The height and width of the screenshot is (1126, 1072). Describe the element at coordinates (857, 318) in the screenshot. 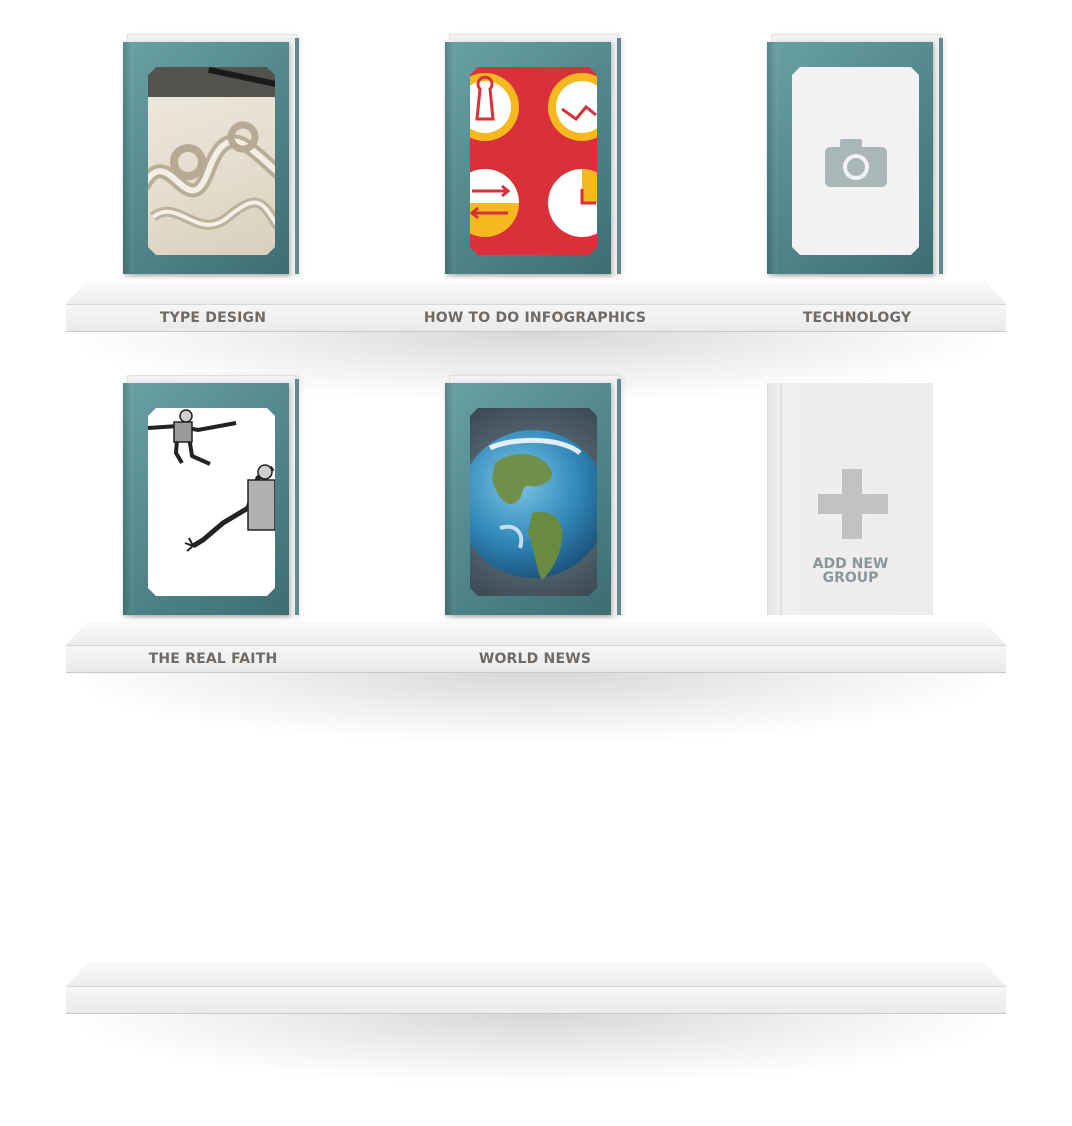

I see `book-label: TECHNOLOGY` at that location.